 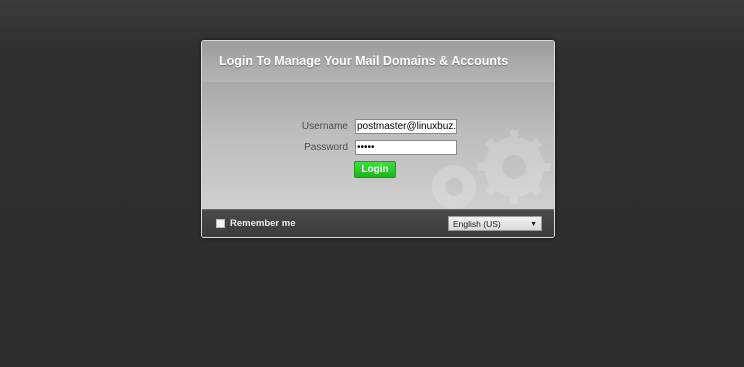 I want to click on dropdown-arrow-icon: ▼, so click(x=533, y=224).